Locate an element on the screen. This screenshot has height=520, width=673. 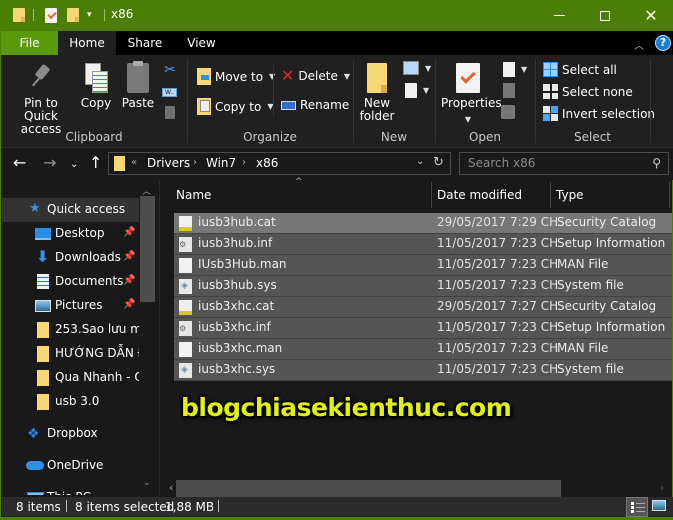
nav-item-folder: usb 3.0 is located at coordinates (70, 402).